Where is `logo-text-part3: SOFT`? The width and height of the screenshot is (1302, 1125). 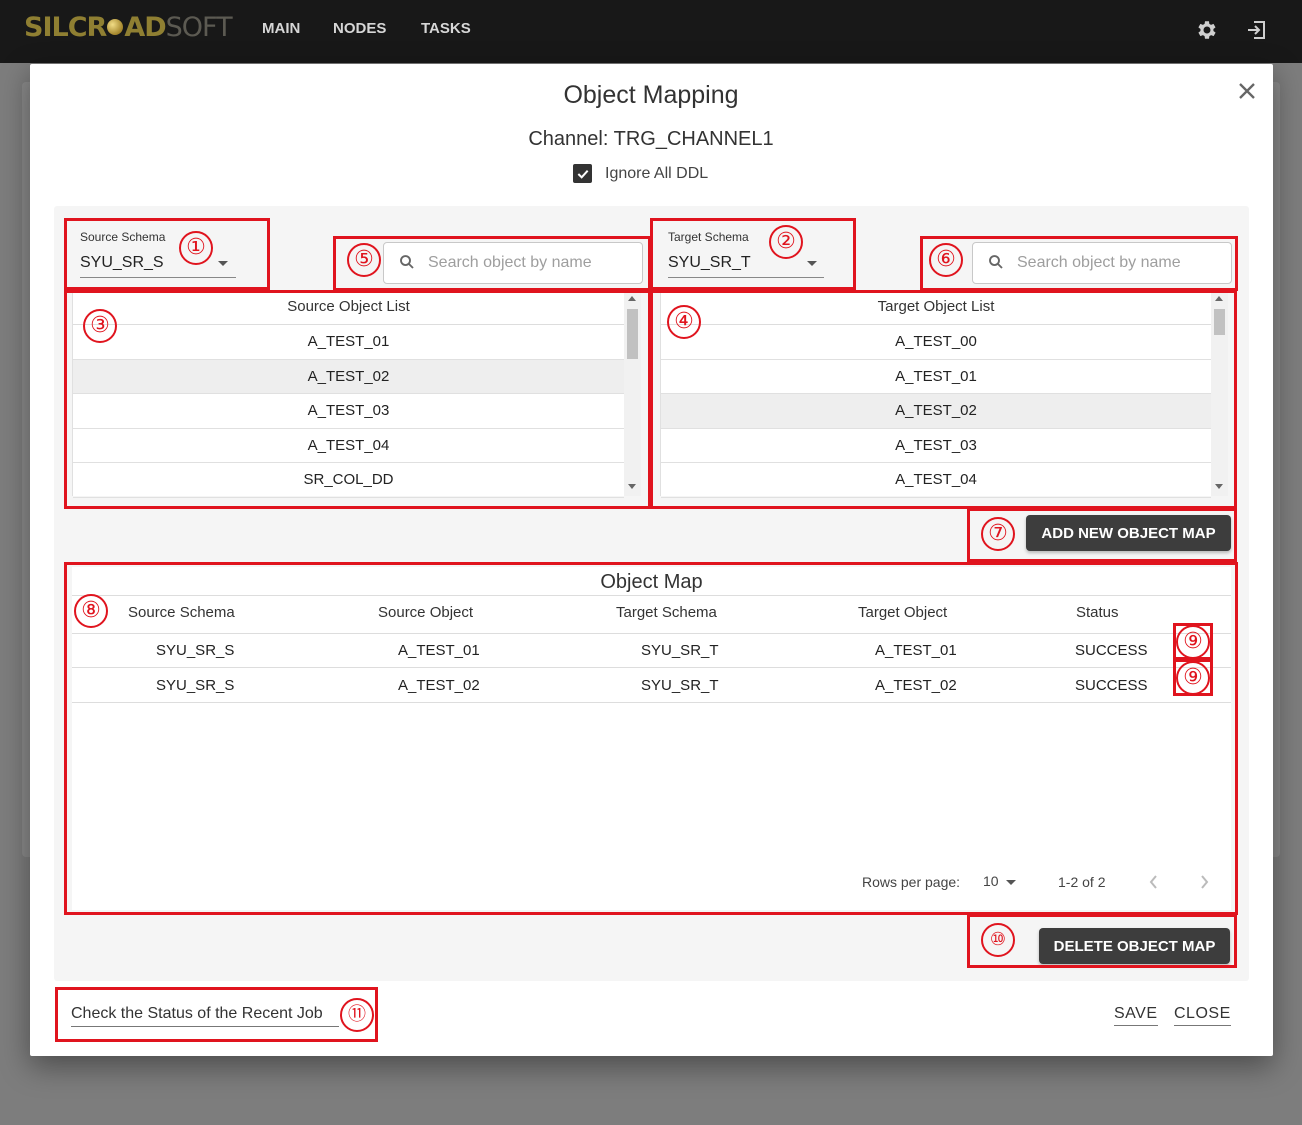
logo-text-part3: SOFT is located at coordinates (199, 27).